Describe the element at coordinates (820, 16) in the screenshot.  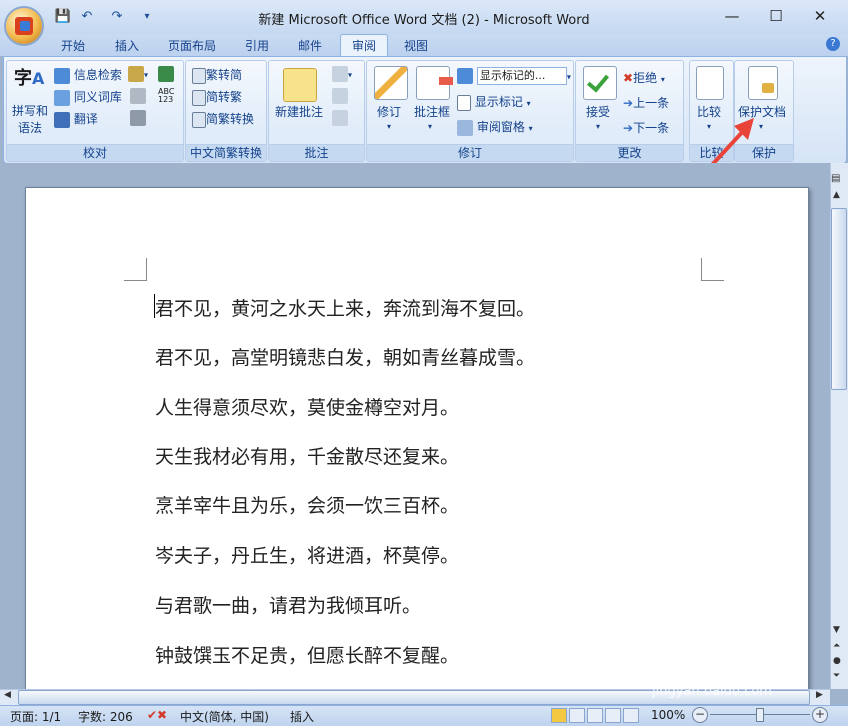
I see `close-button: ✕` at that location.